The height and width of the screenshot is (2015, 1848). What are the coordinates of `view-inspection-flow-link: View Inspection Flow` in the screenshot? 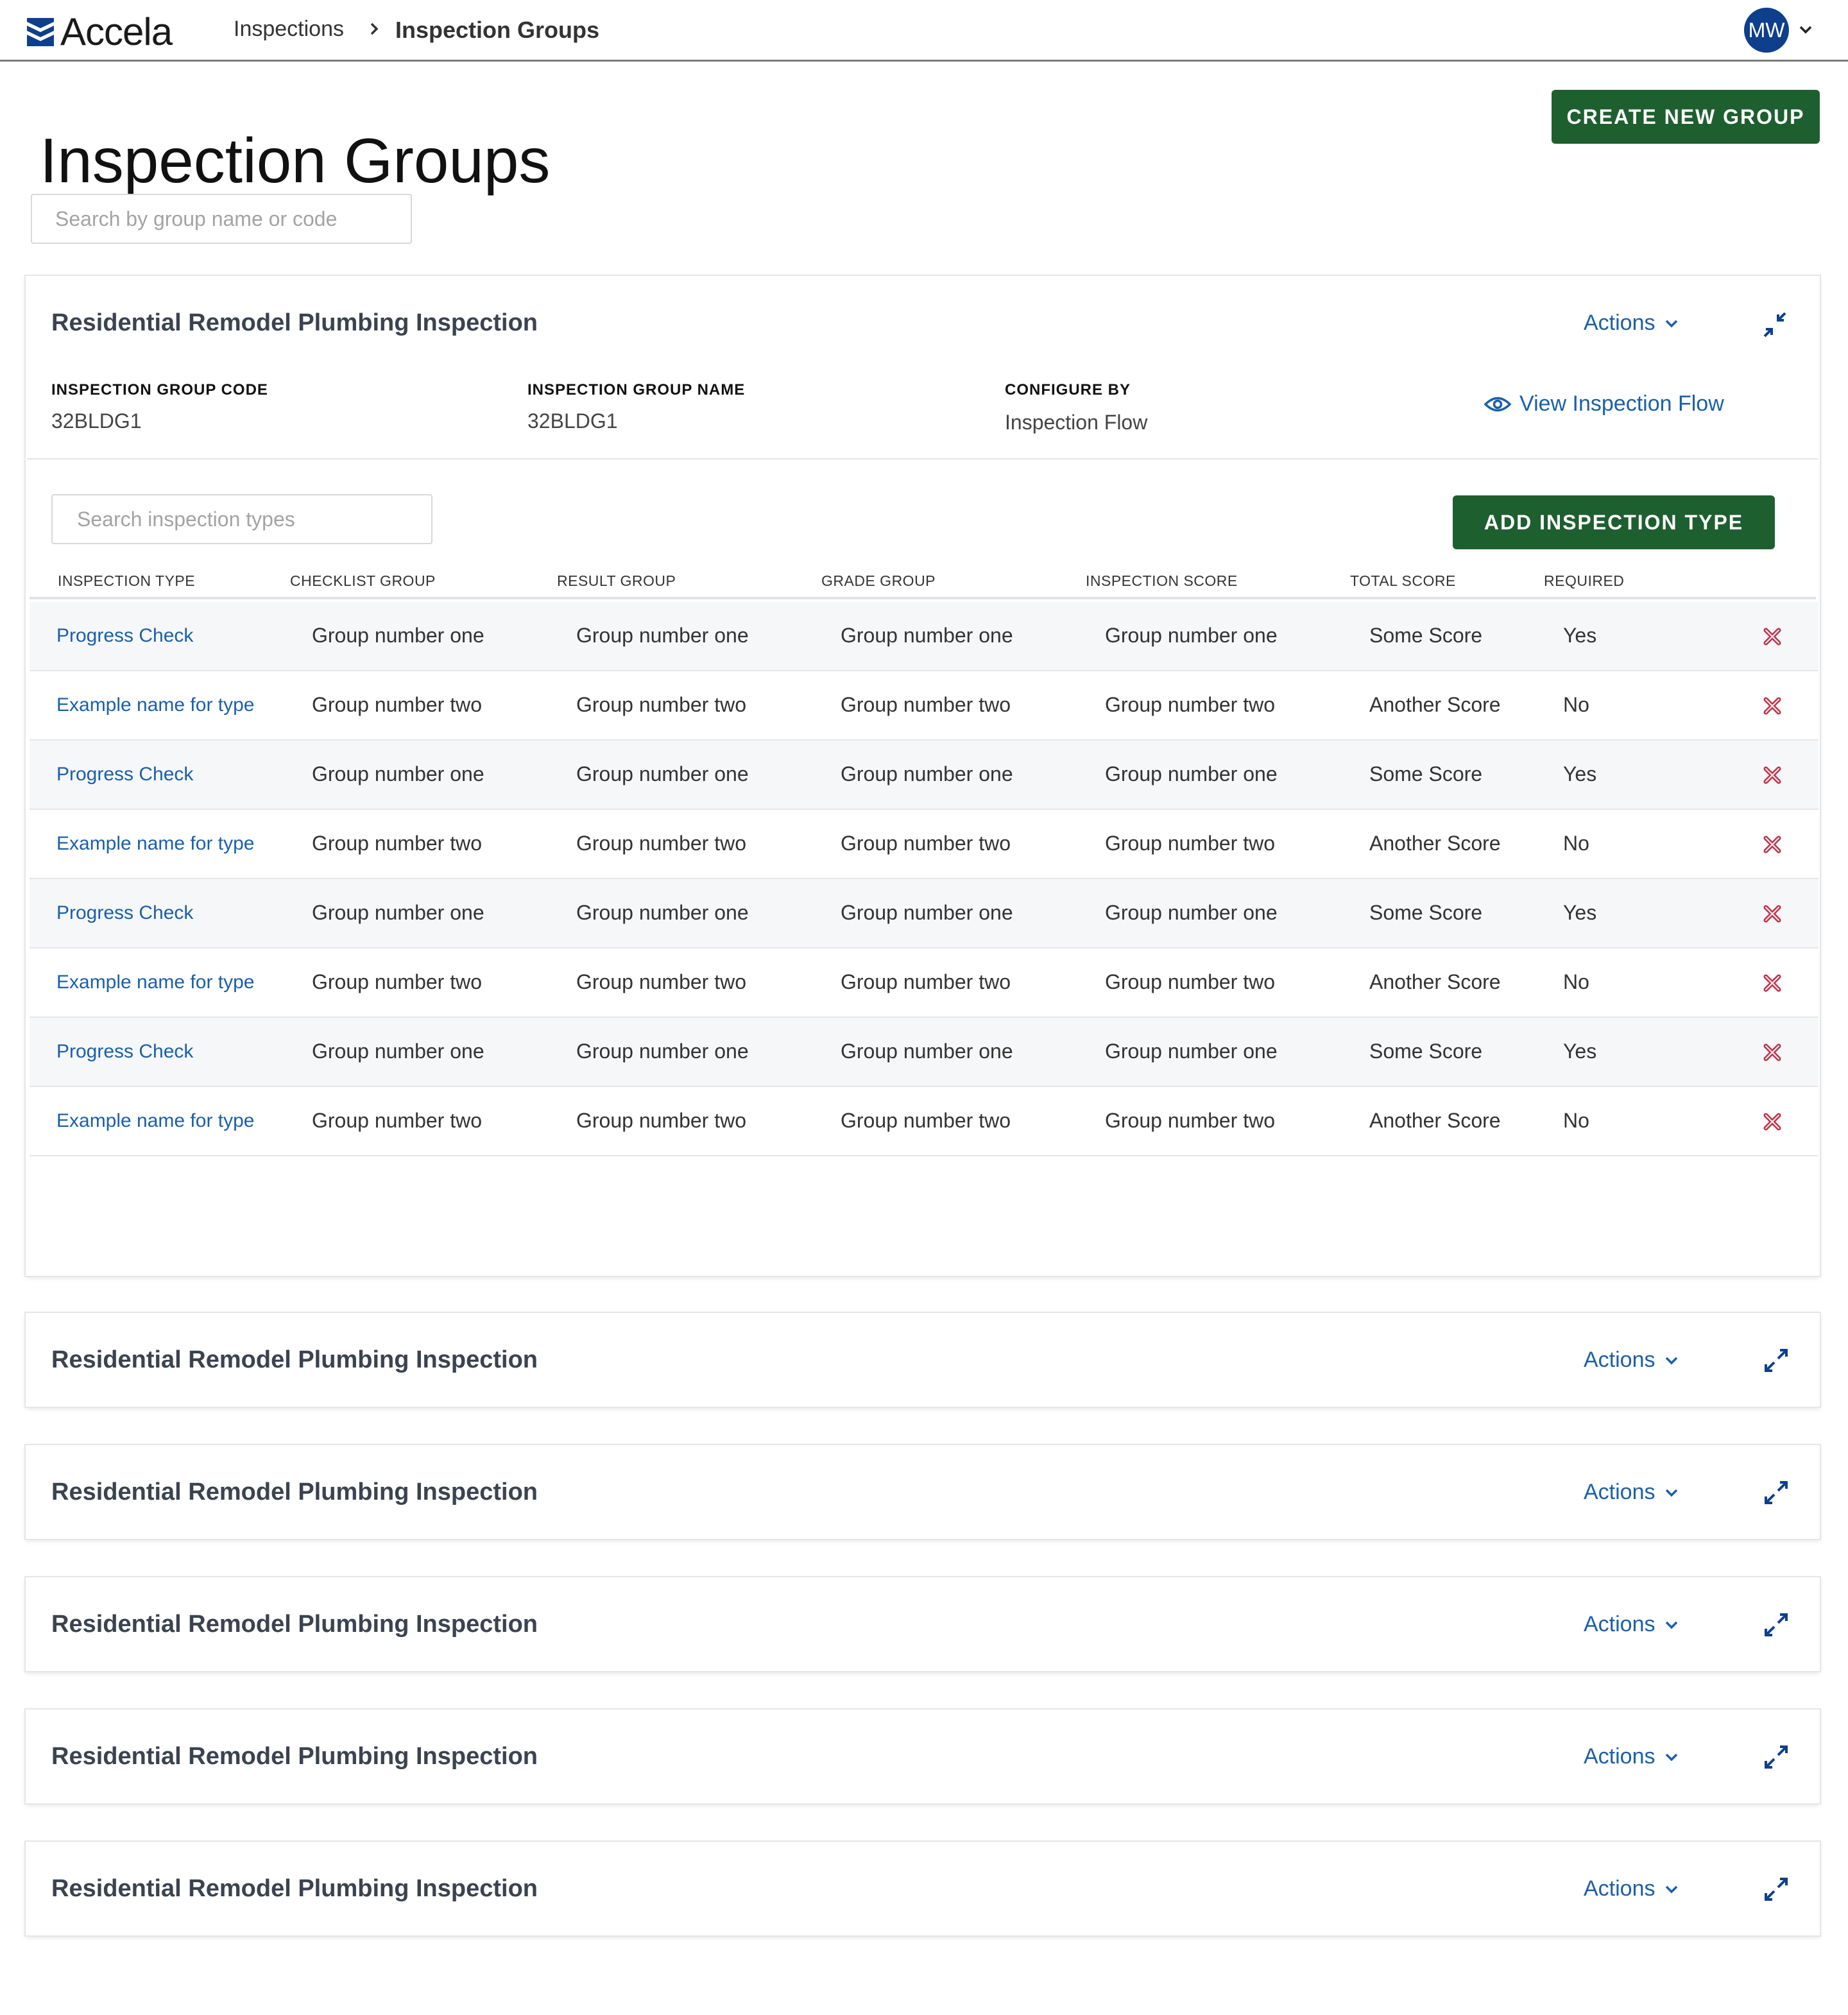 It's located at (1604, 403).